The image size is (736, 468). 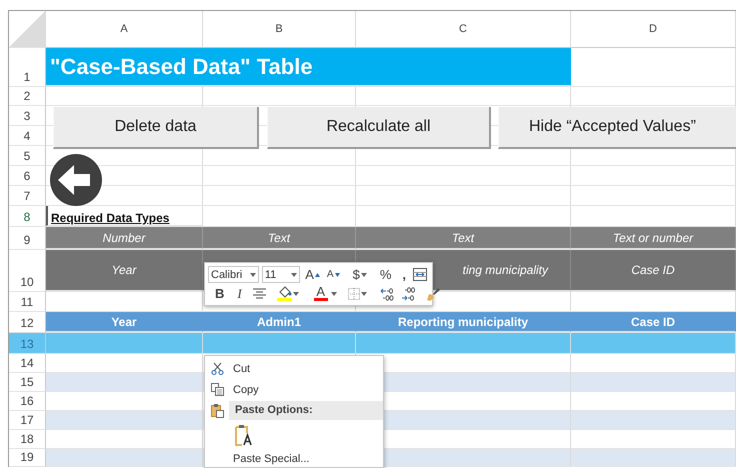 I want to click on row-header: 2, so click(x=27, y=96).